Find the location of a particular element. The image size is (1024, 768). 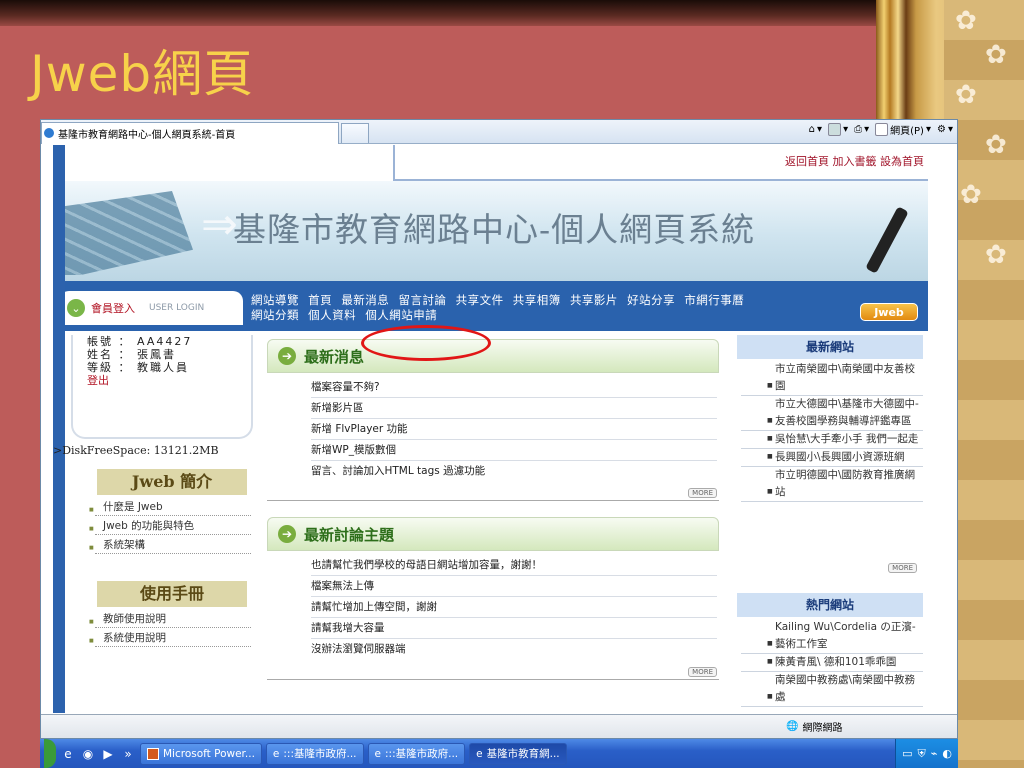

news-item: 留言、討論加入HTML tags 過濾功能 is located at coordinates (514, 471).